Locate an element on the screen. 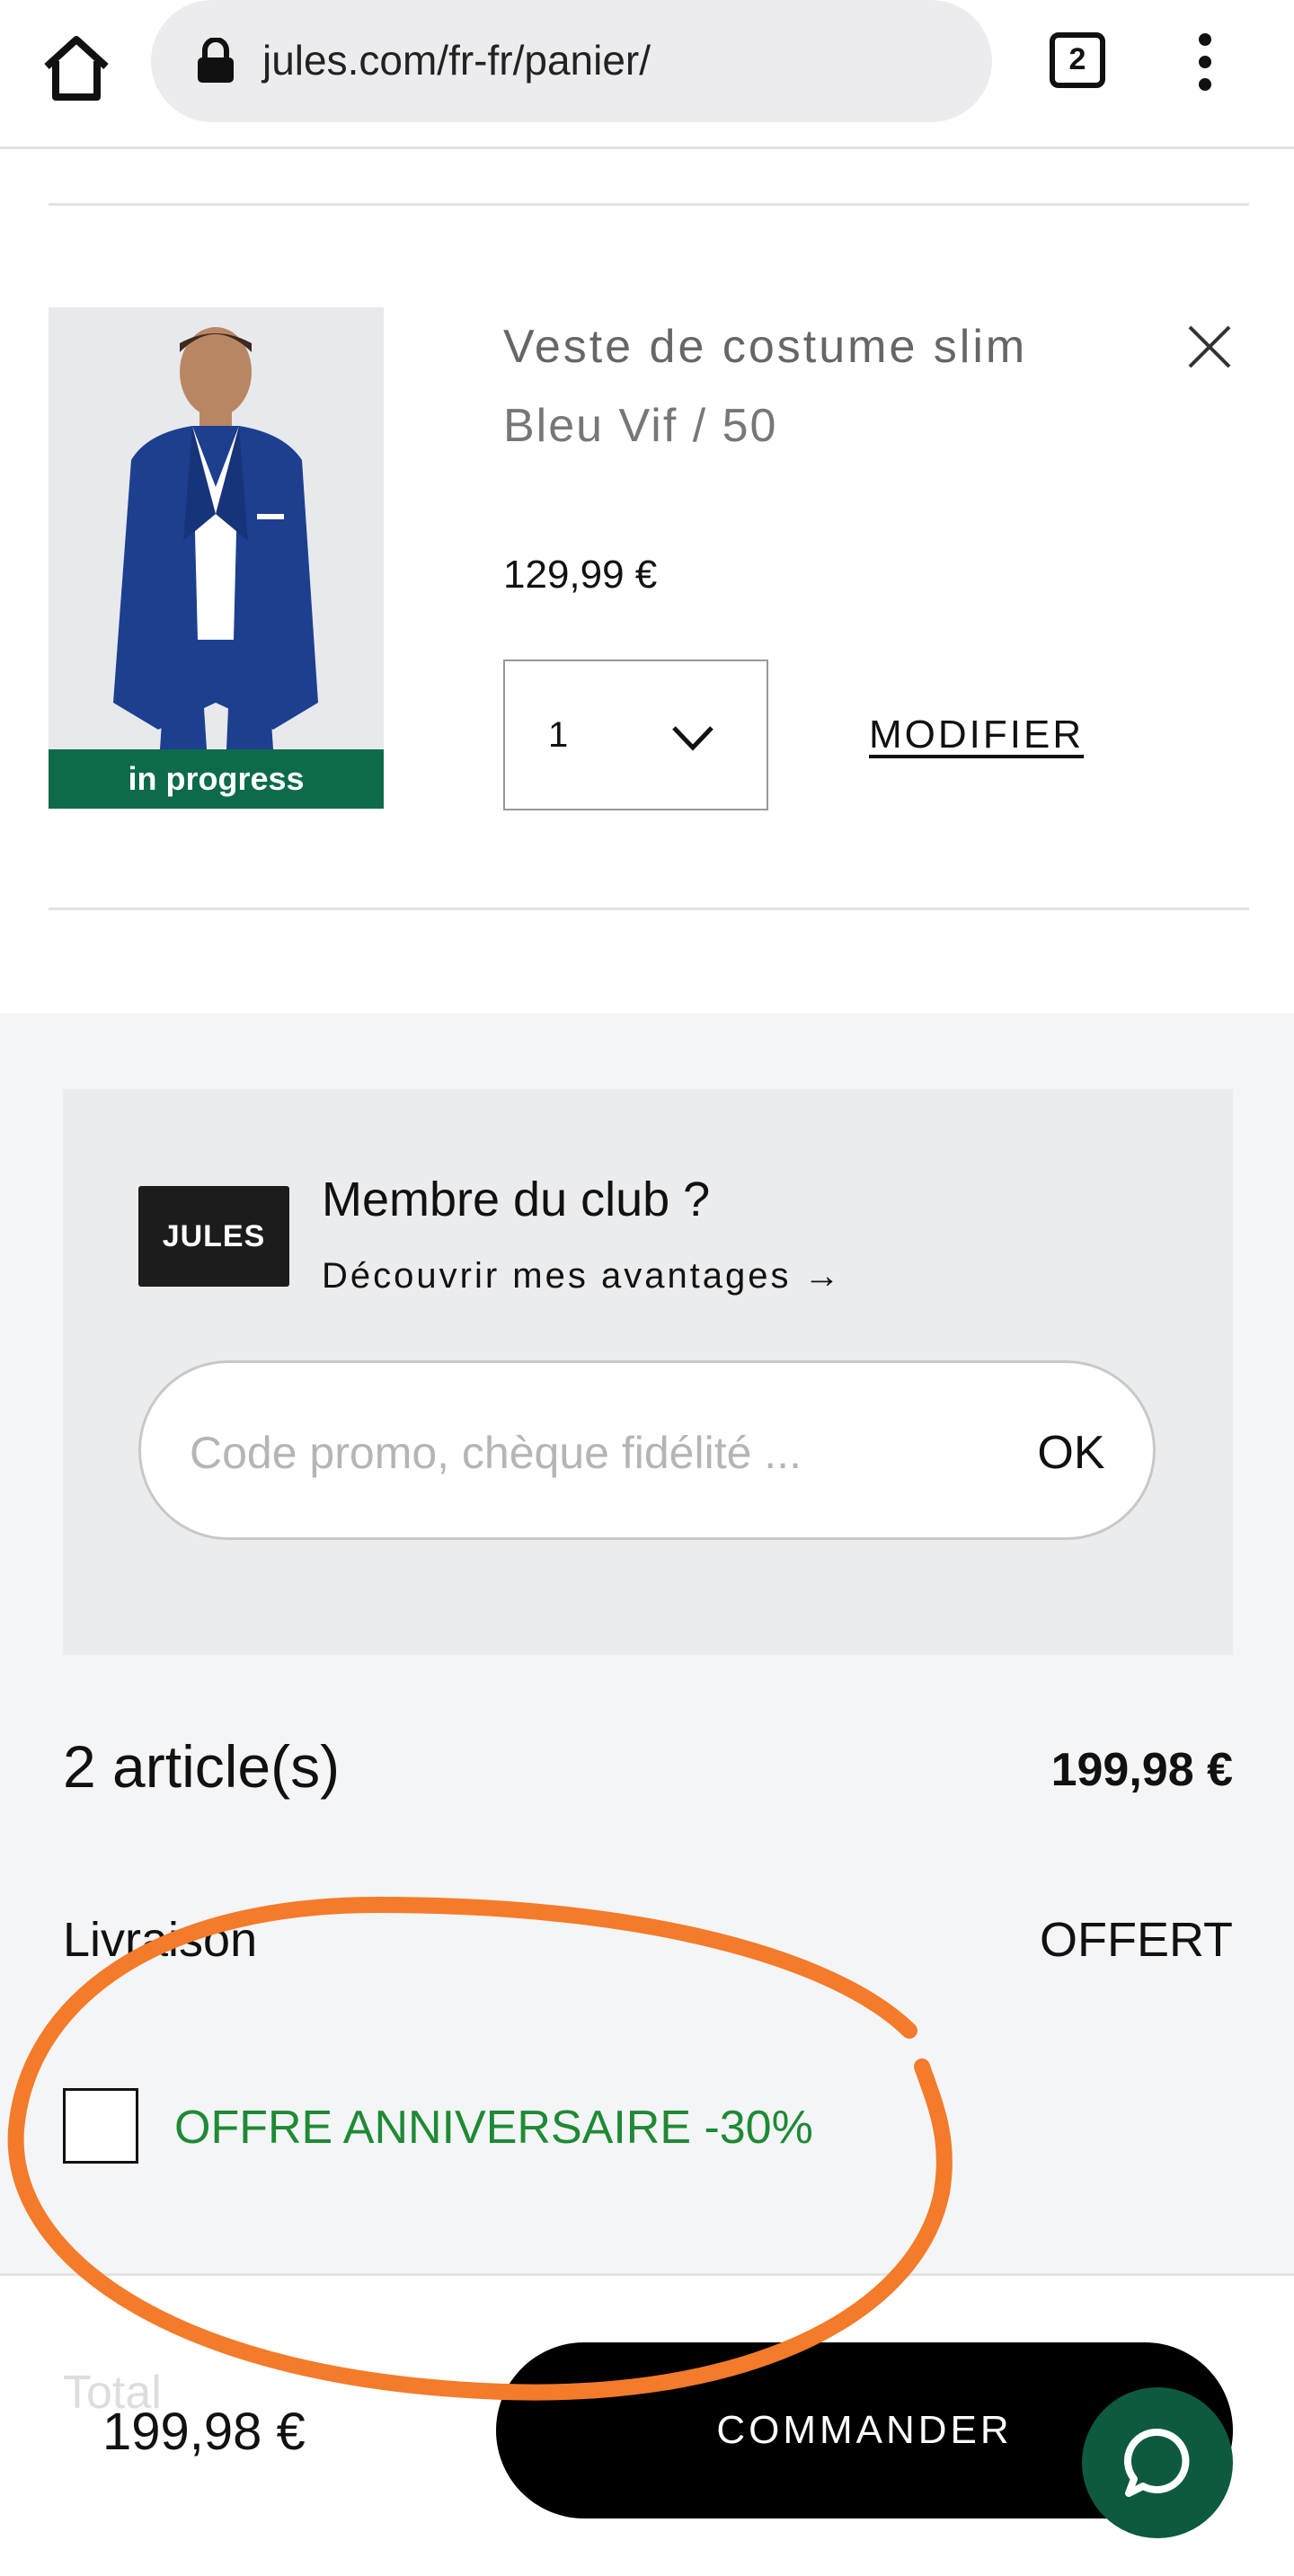 This screenshot has height=2576, width=1294. quantity-select: 1 is located at coordinates (635, 734).